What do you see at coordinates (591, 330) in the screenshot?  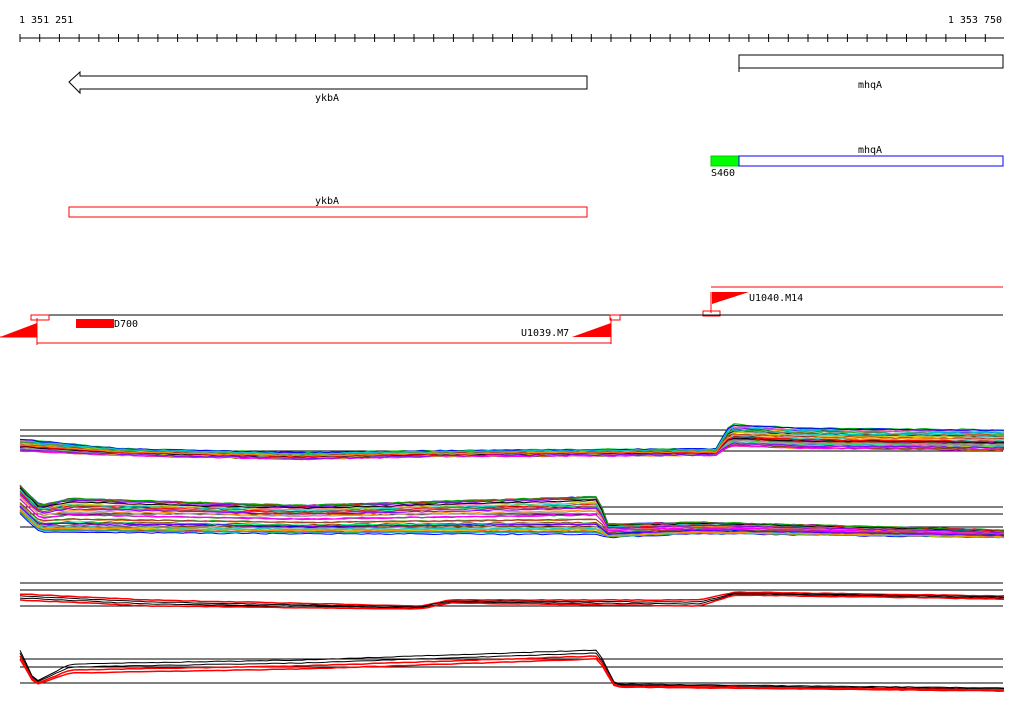 I see `u1039-flag` at bounding box center [591, 330].